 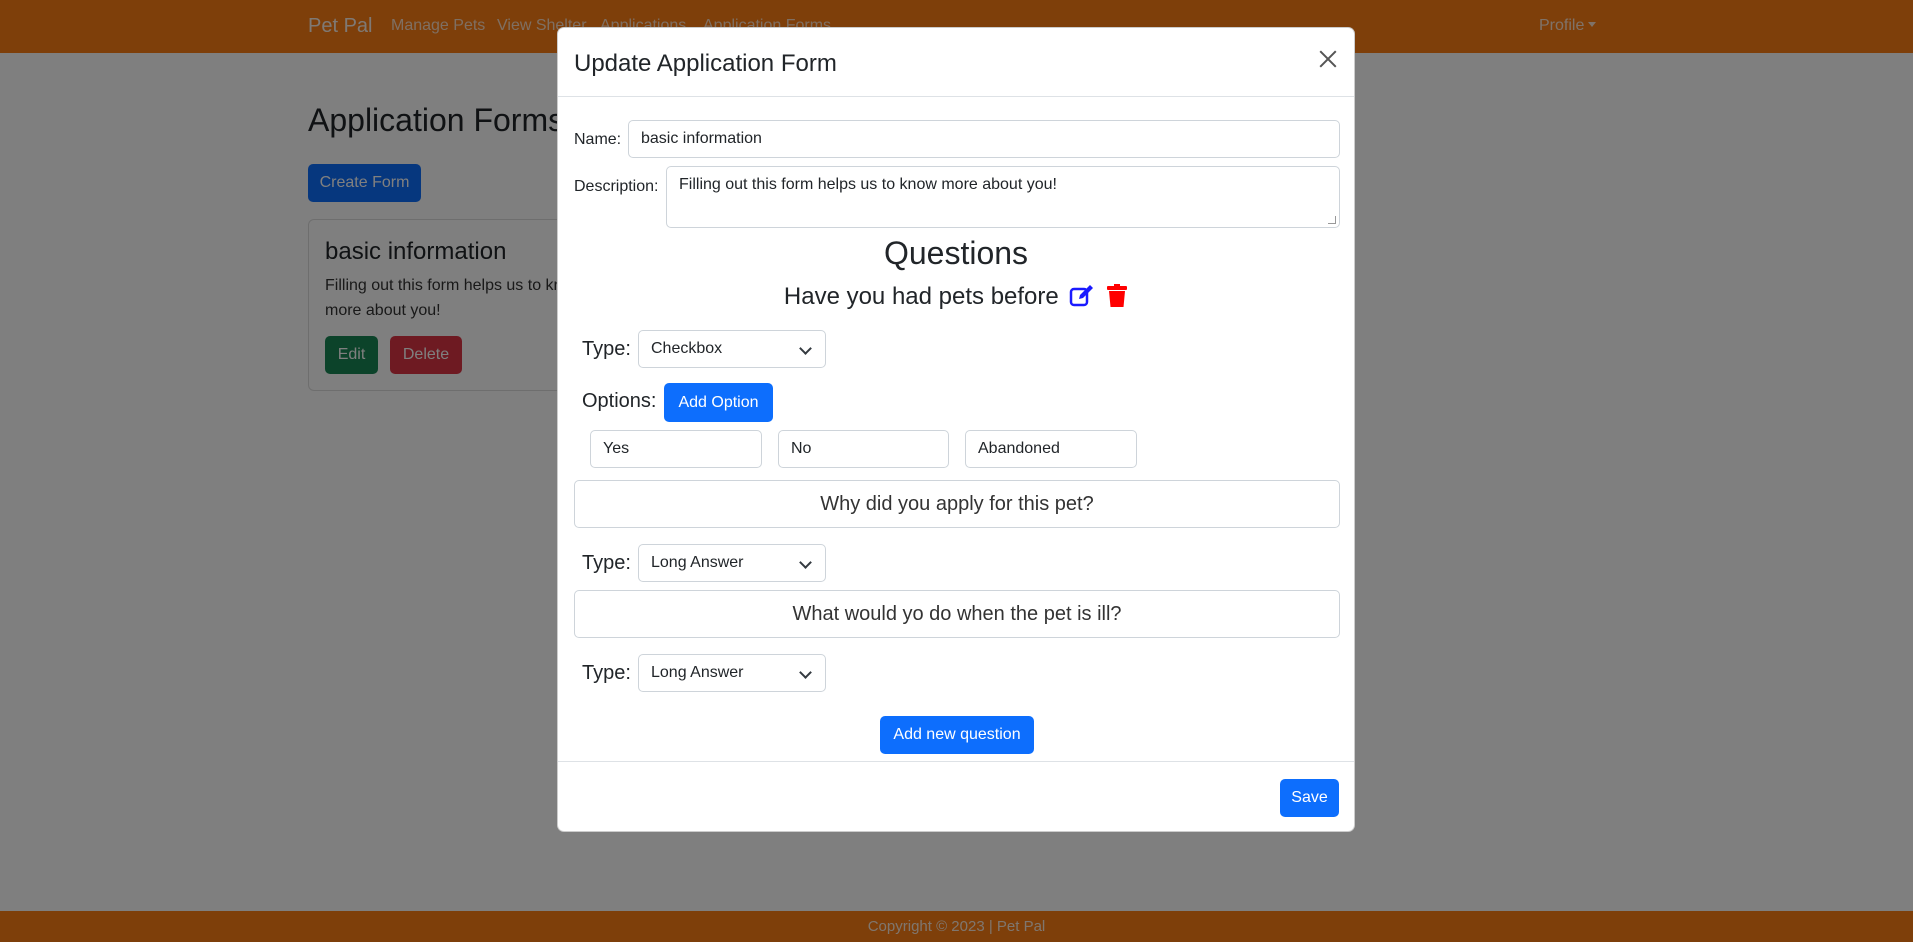 I want to click on option-input: Abandoned, so click(x=1051, y=449).